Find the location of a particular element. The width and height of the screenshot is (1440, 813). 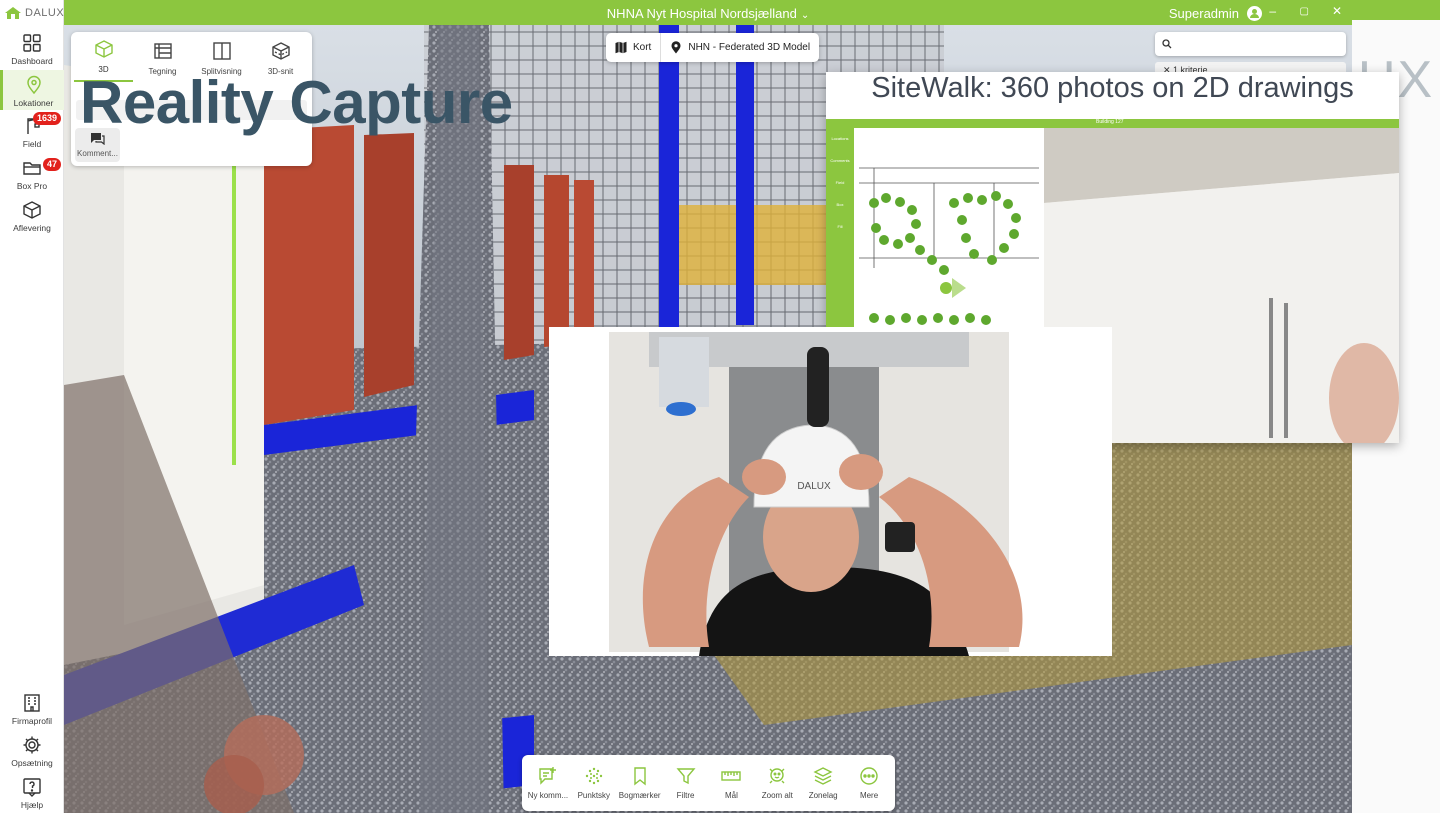

tool-label: Mere is located at coordinates (869, 795).